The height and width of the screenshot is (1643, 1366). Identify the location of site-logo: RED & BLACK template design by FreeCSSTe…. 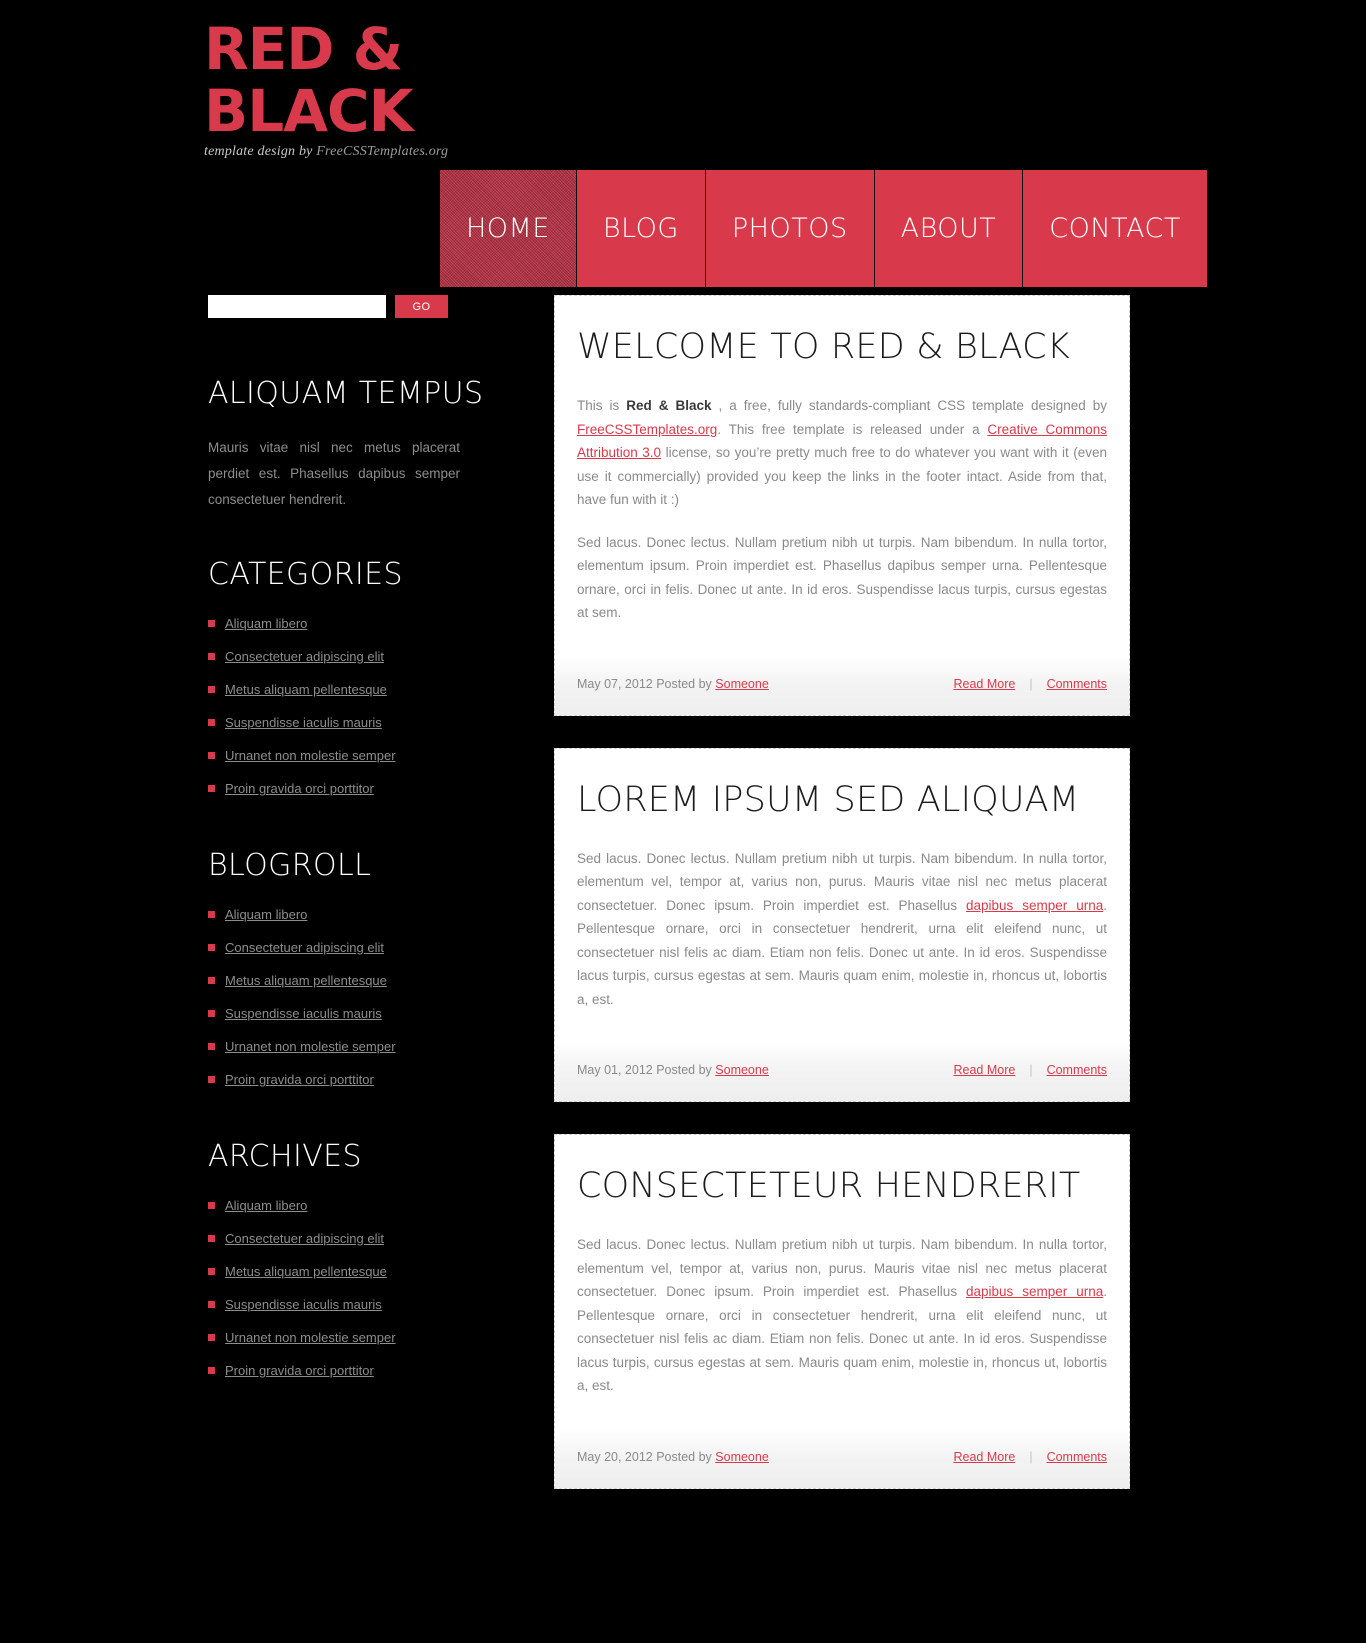
(514, 89).